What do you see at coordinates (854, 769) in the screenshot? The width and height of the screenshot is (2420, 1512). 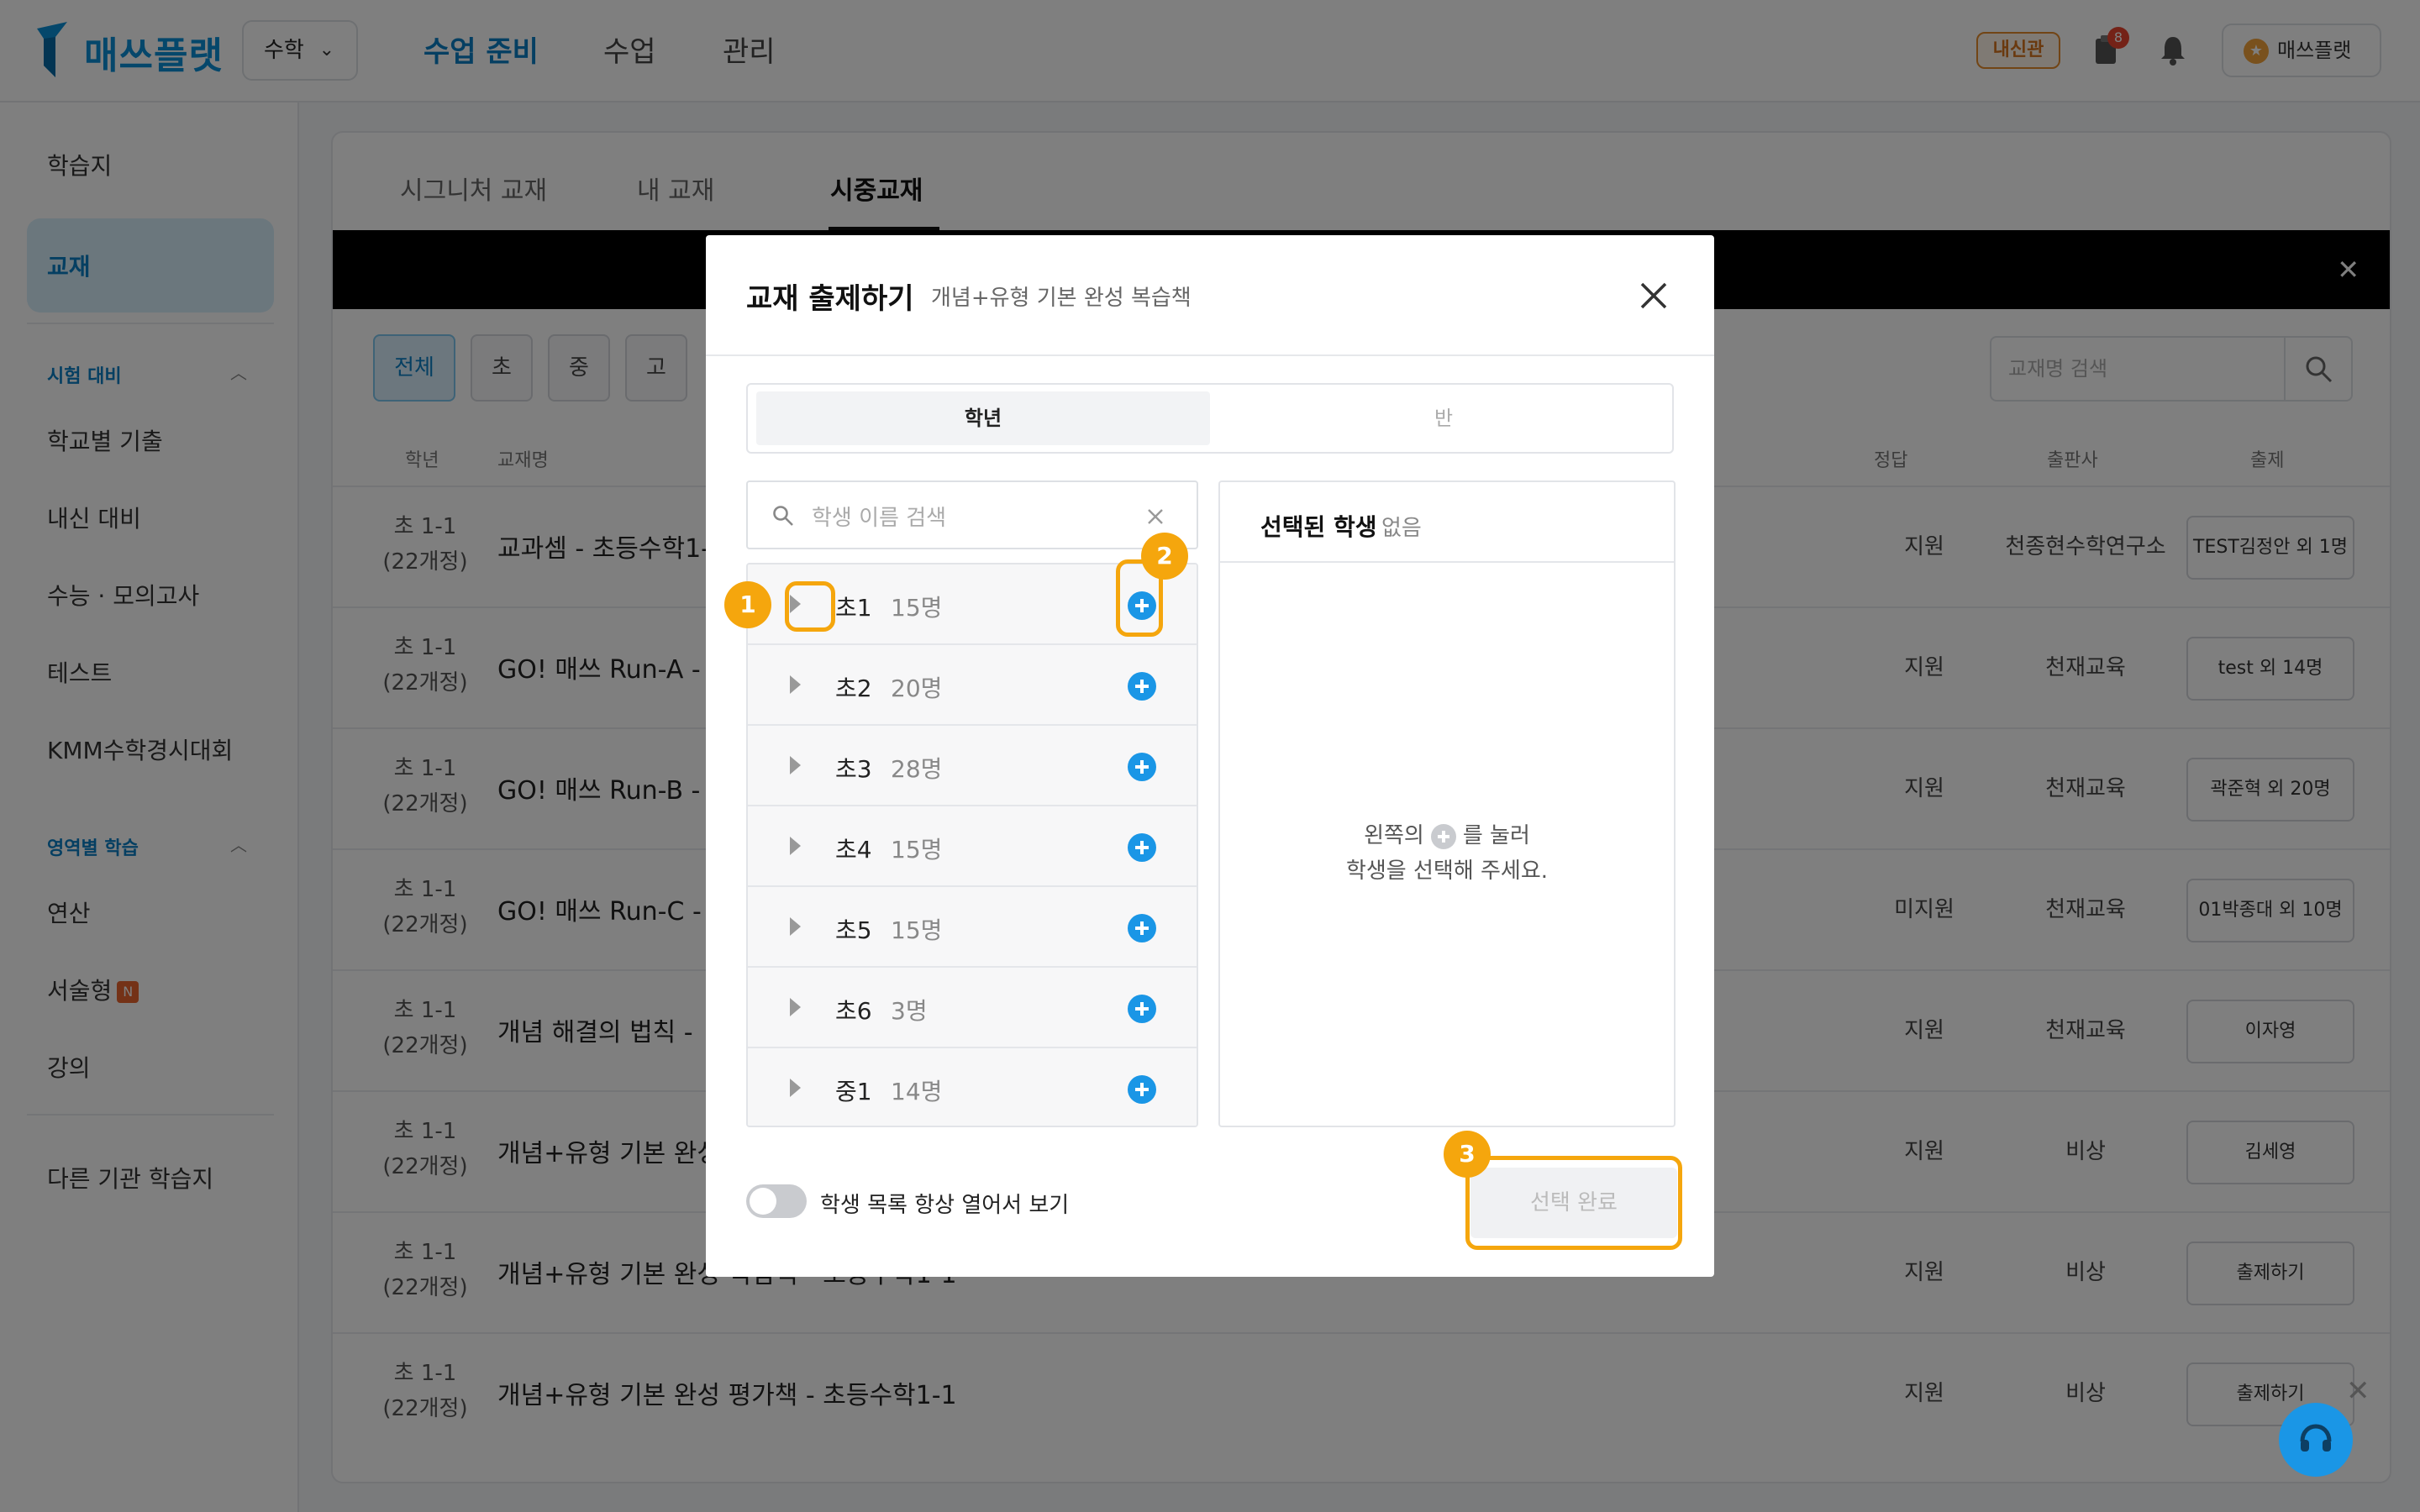 I see `group-name: 초3` at bounding box center [854, 769].